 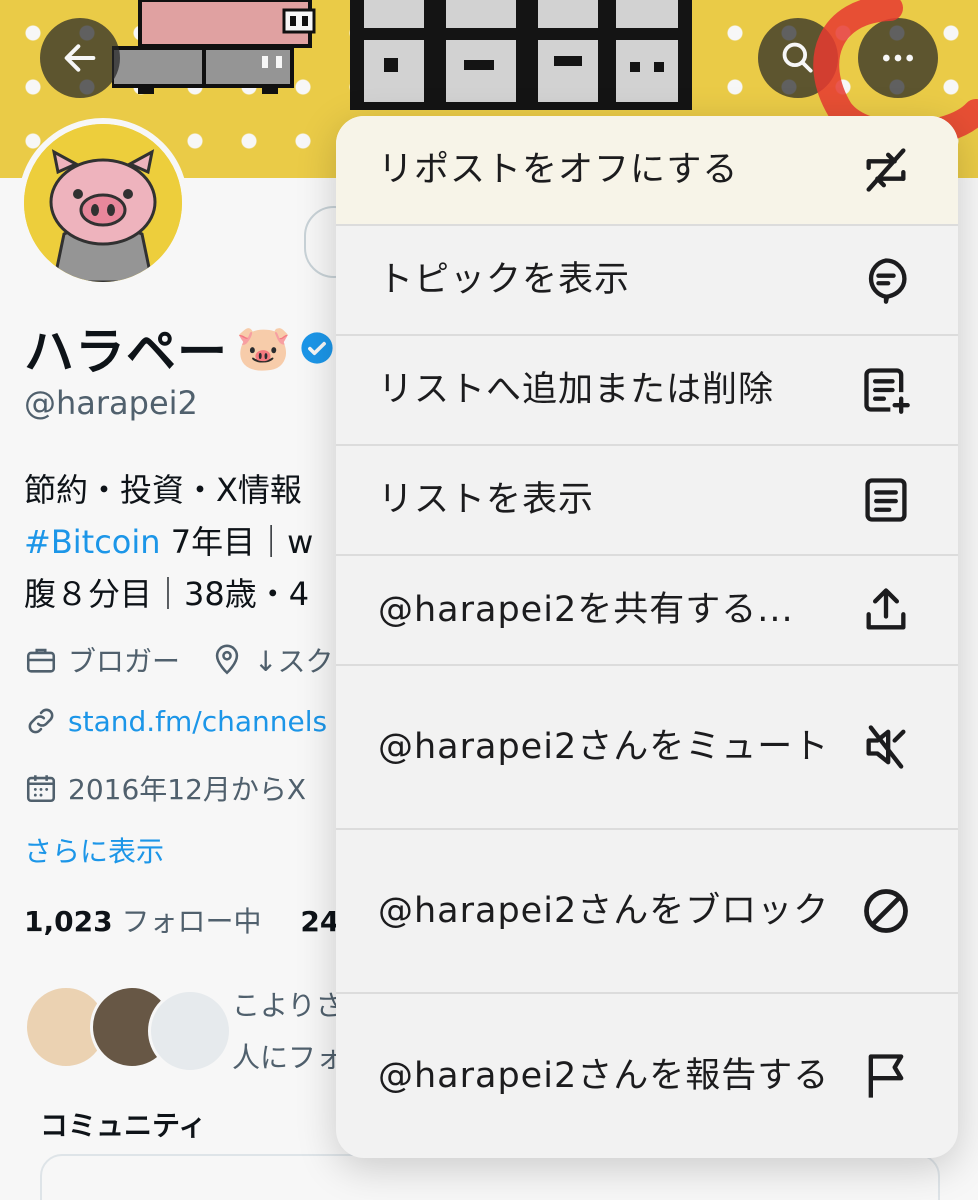 What do you see at coordinates (558, 170) in the screenshot?
I see `menu-item-label: リポストをオフにする` at bounding box center [558, 170].